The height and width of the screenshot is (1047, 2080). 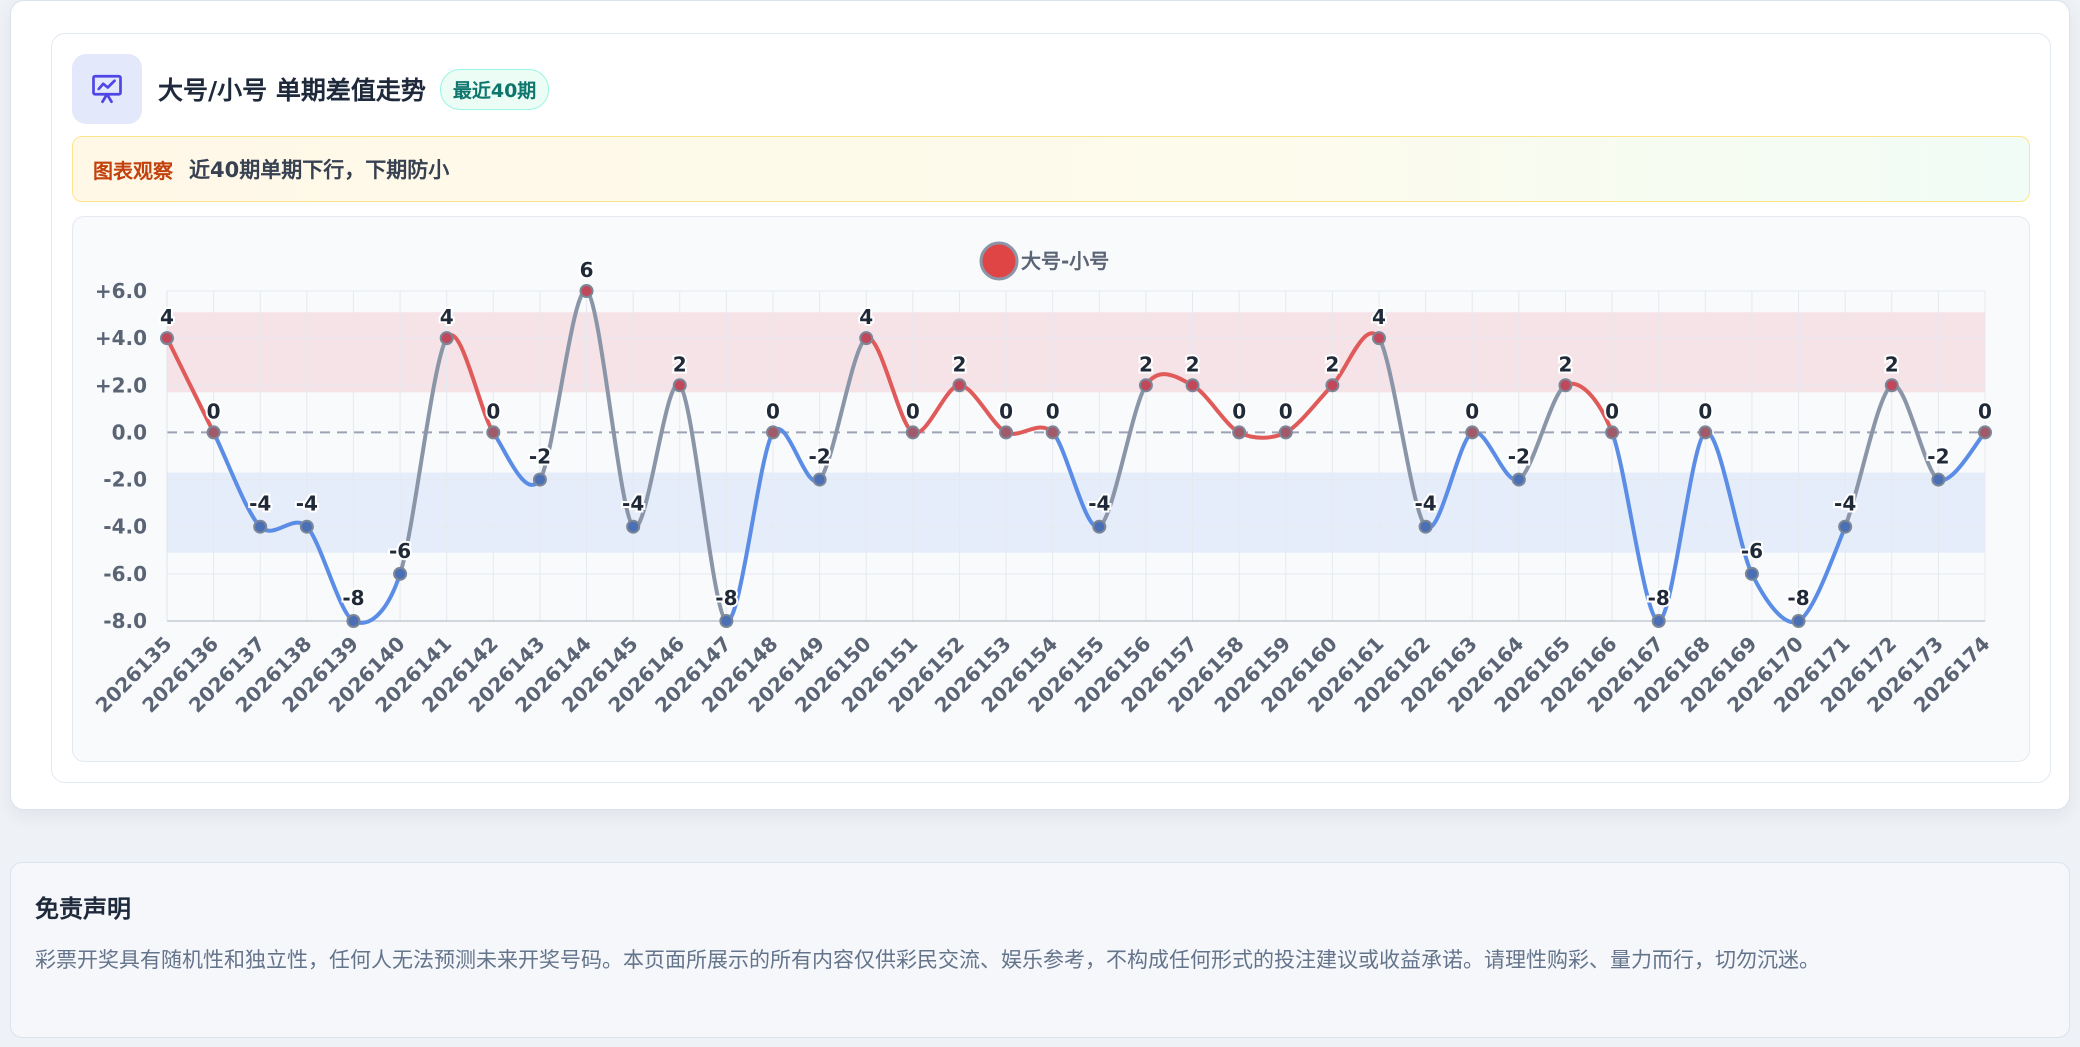 What do you see at coordinates (107, 89) in the screenshot?
I see `presentation-chart-icon` at bounding box center [107, 89].